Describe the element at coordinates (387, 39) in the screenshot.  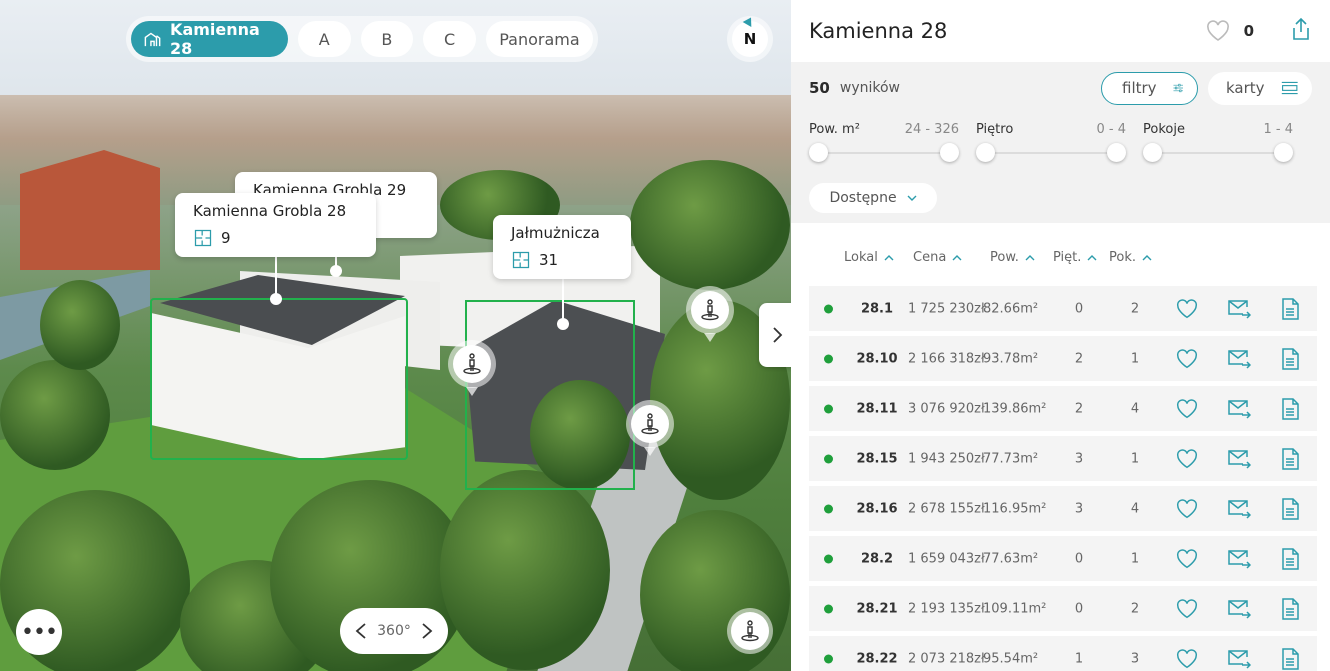
I see `tab-b: B` at that location.